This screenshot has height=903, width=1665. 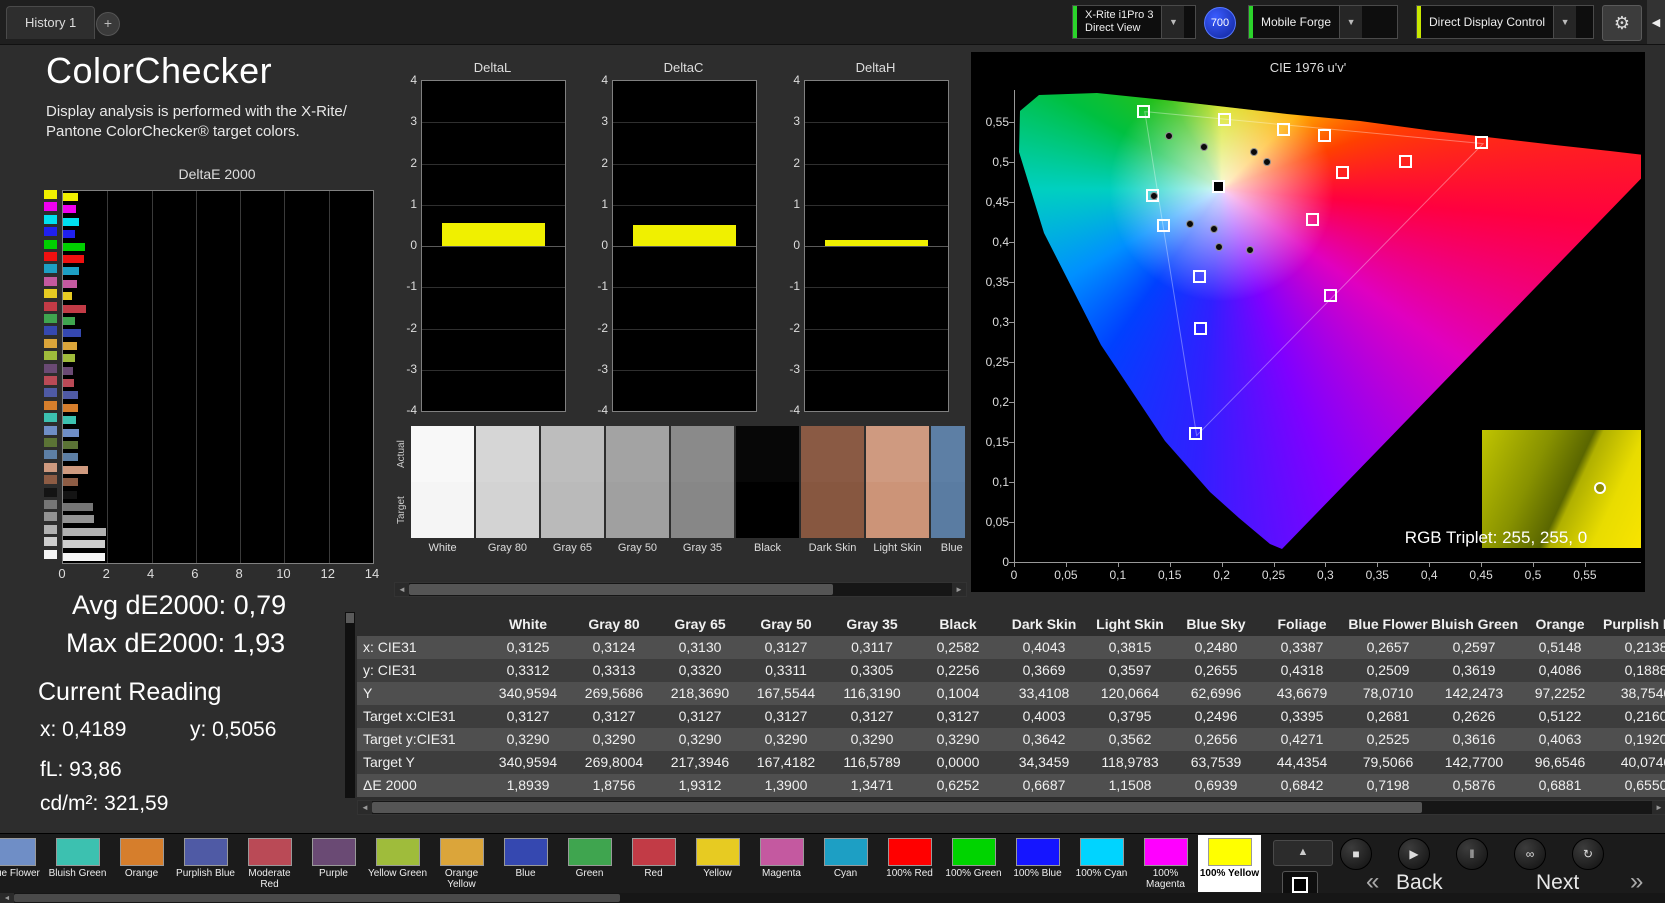 What do you see at coordinates (22, 863) in the screenshot?
I see `patch-button: Blue Flower` at bounding box center [22, 863].